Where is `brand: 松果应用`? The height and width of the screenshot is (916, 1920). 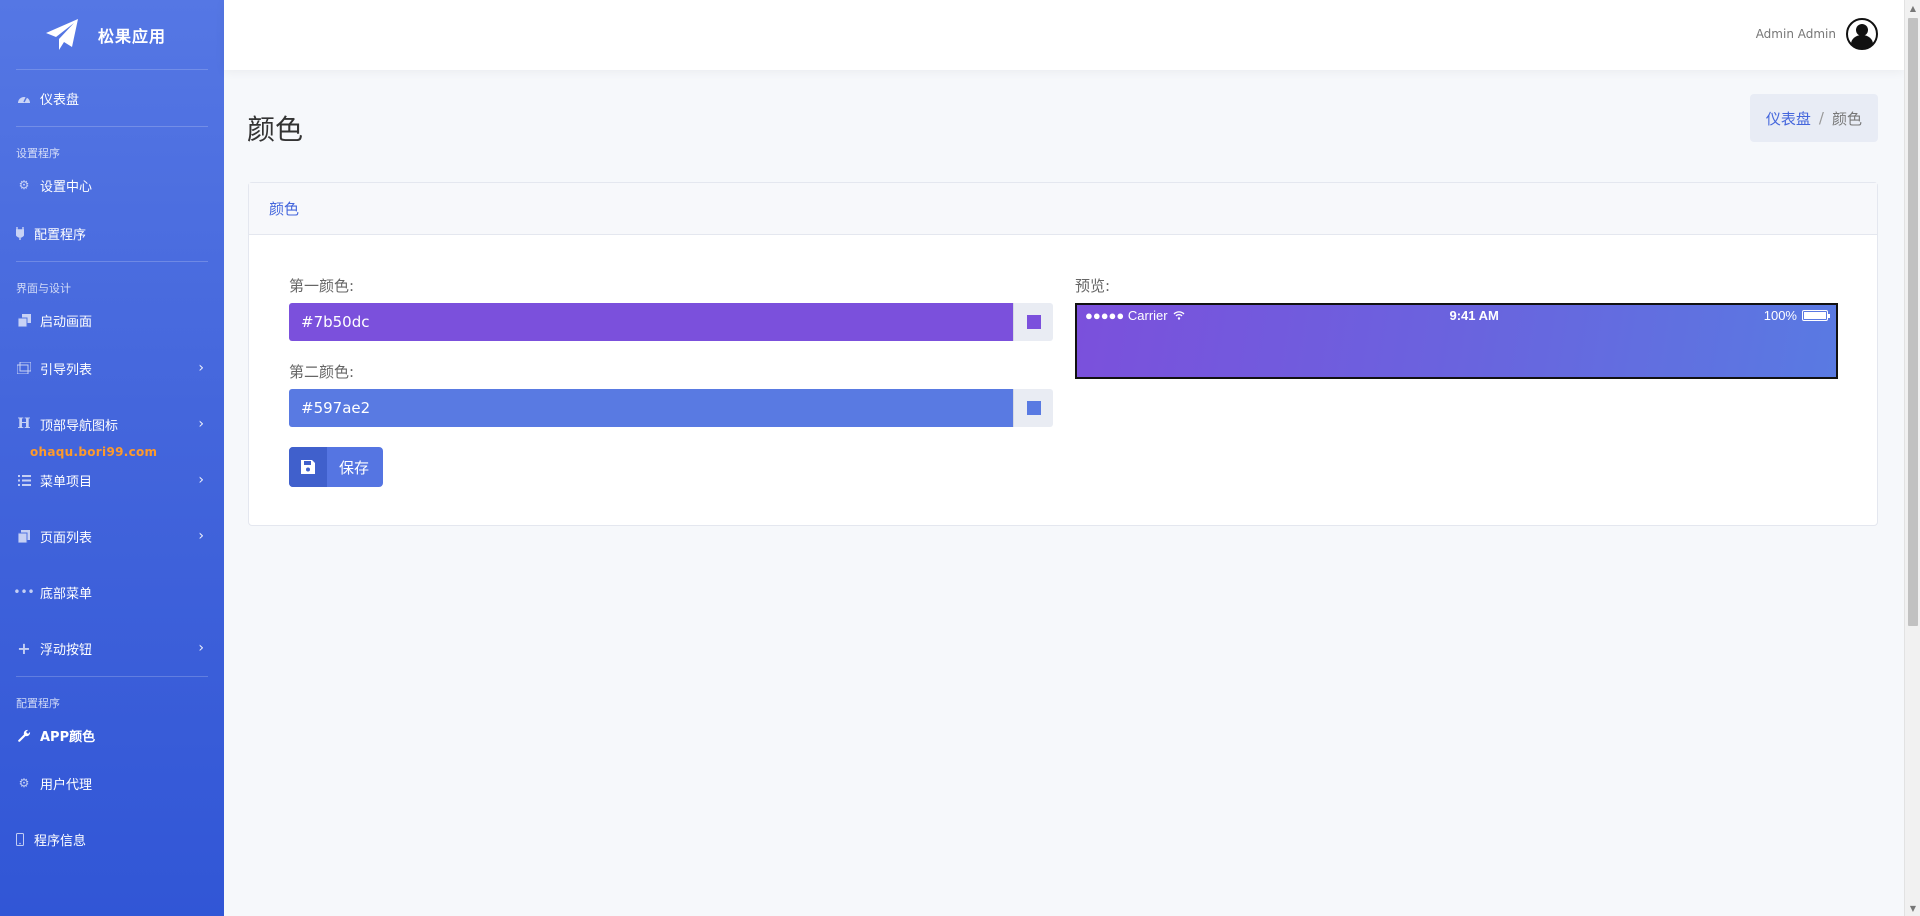 brand: 松果应用 is located at coordinates (112, 35).